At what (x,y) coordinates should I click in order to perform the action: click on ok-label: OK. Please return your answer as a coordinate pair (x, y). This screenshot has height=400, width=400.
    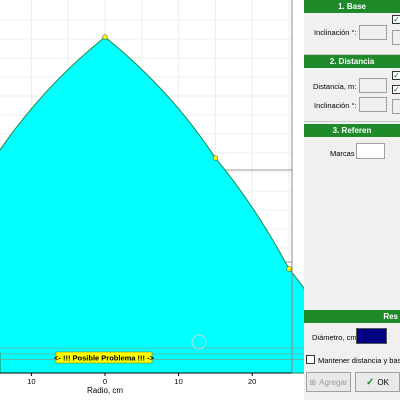
    Looking at the image, I should click on (383, 382).